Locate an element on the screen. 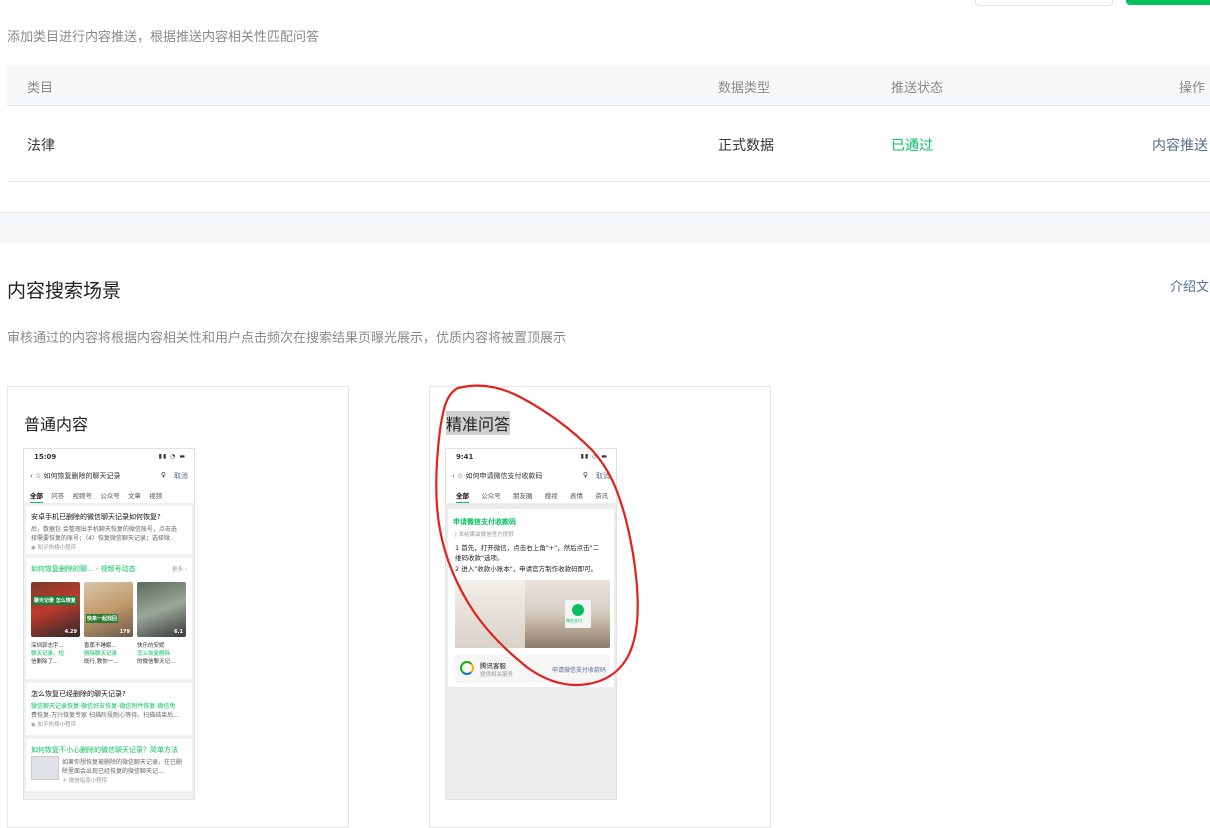  red-annotation-outline is located at coordinates (537, 535).